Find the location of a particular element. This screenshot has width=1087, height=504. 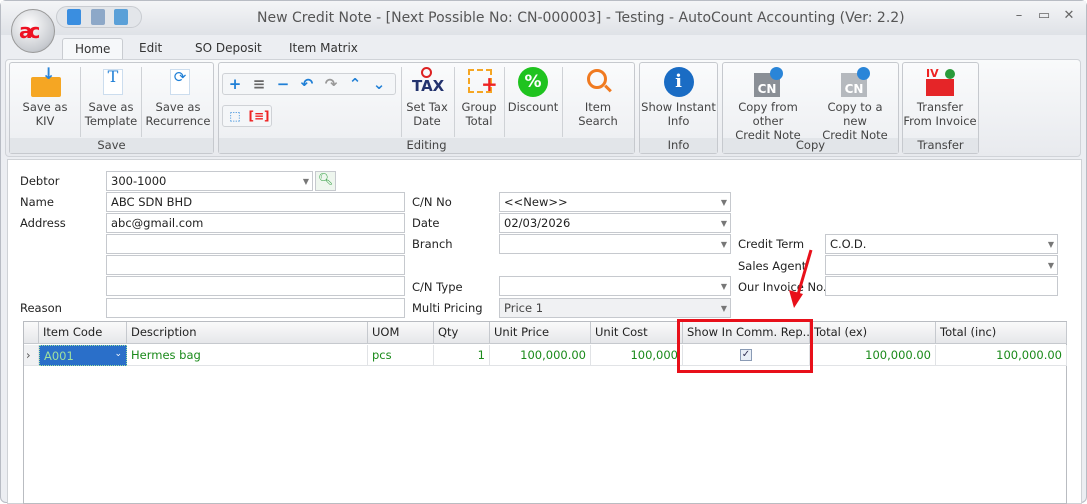

row-indicator-icon: › is located at coordinates (31, 355).